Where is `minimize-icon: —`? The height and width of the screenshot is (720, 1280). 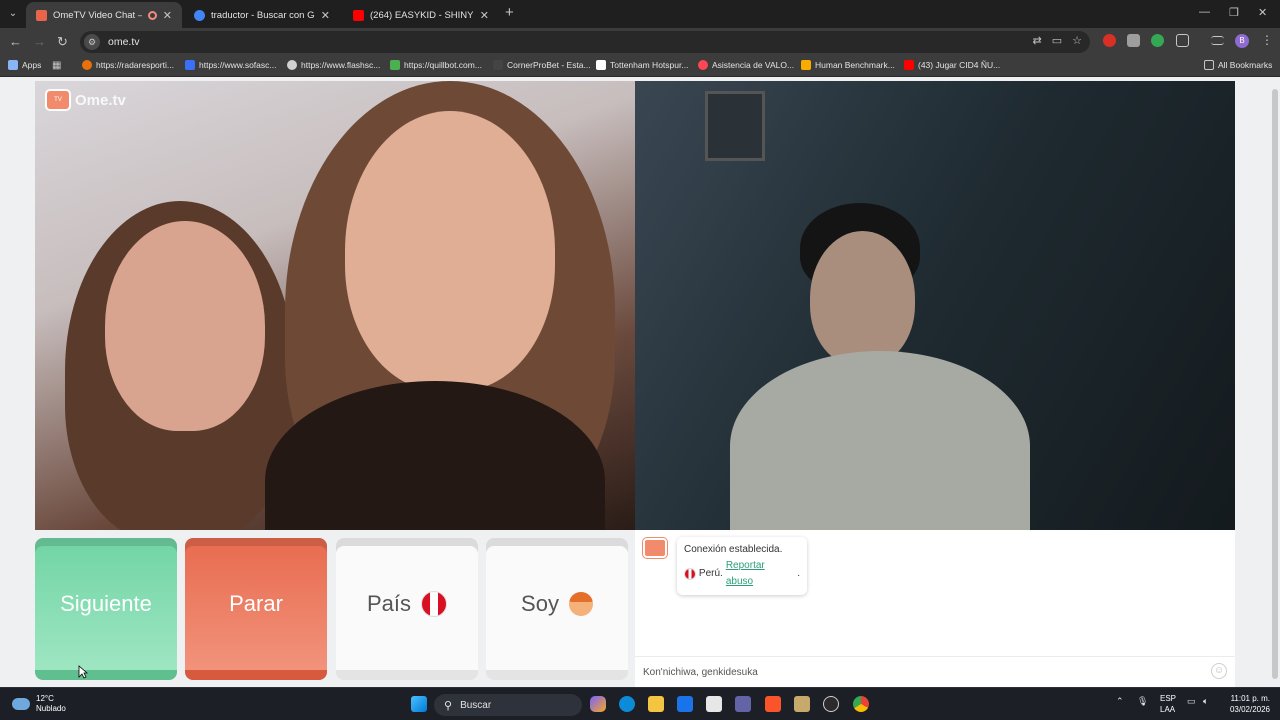 minimize-icon: — is located at coordinates (1204, 12).